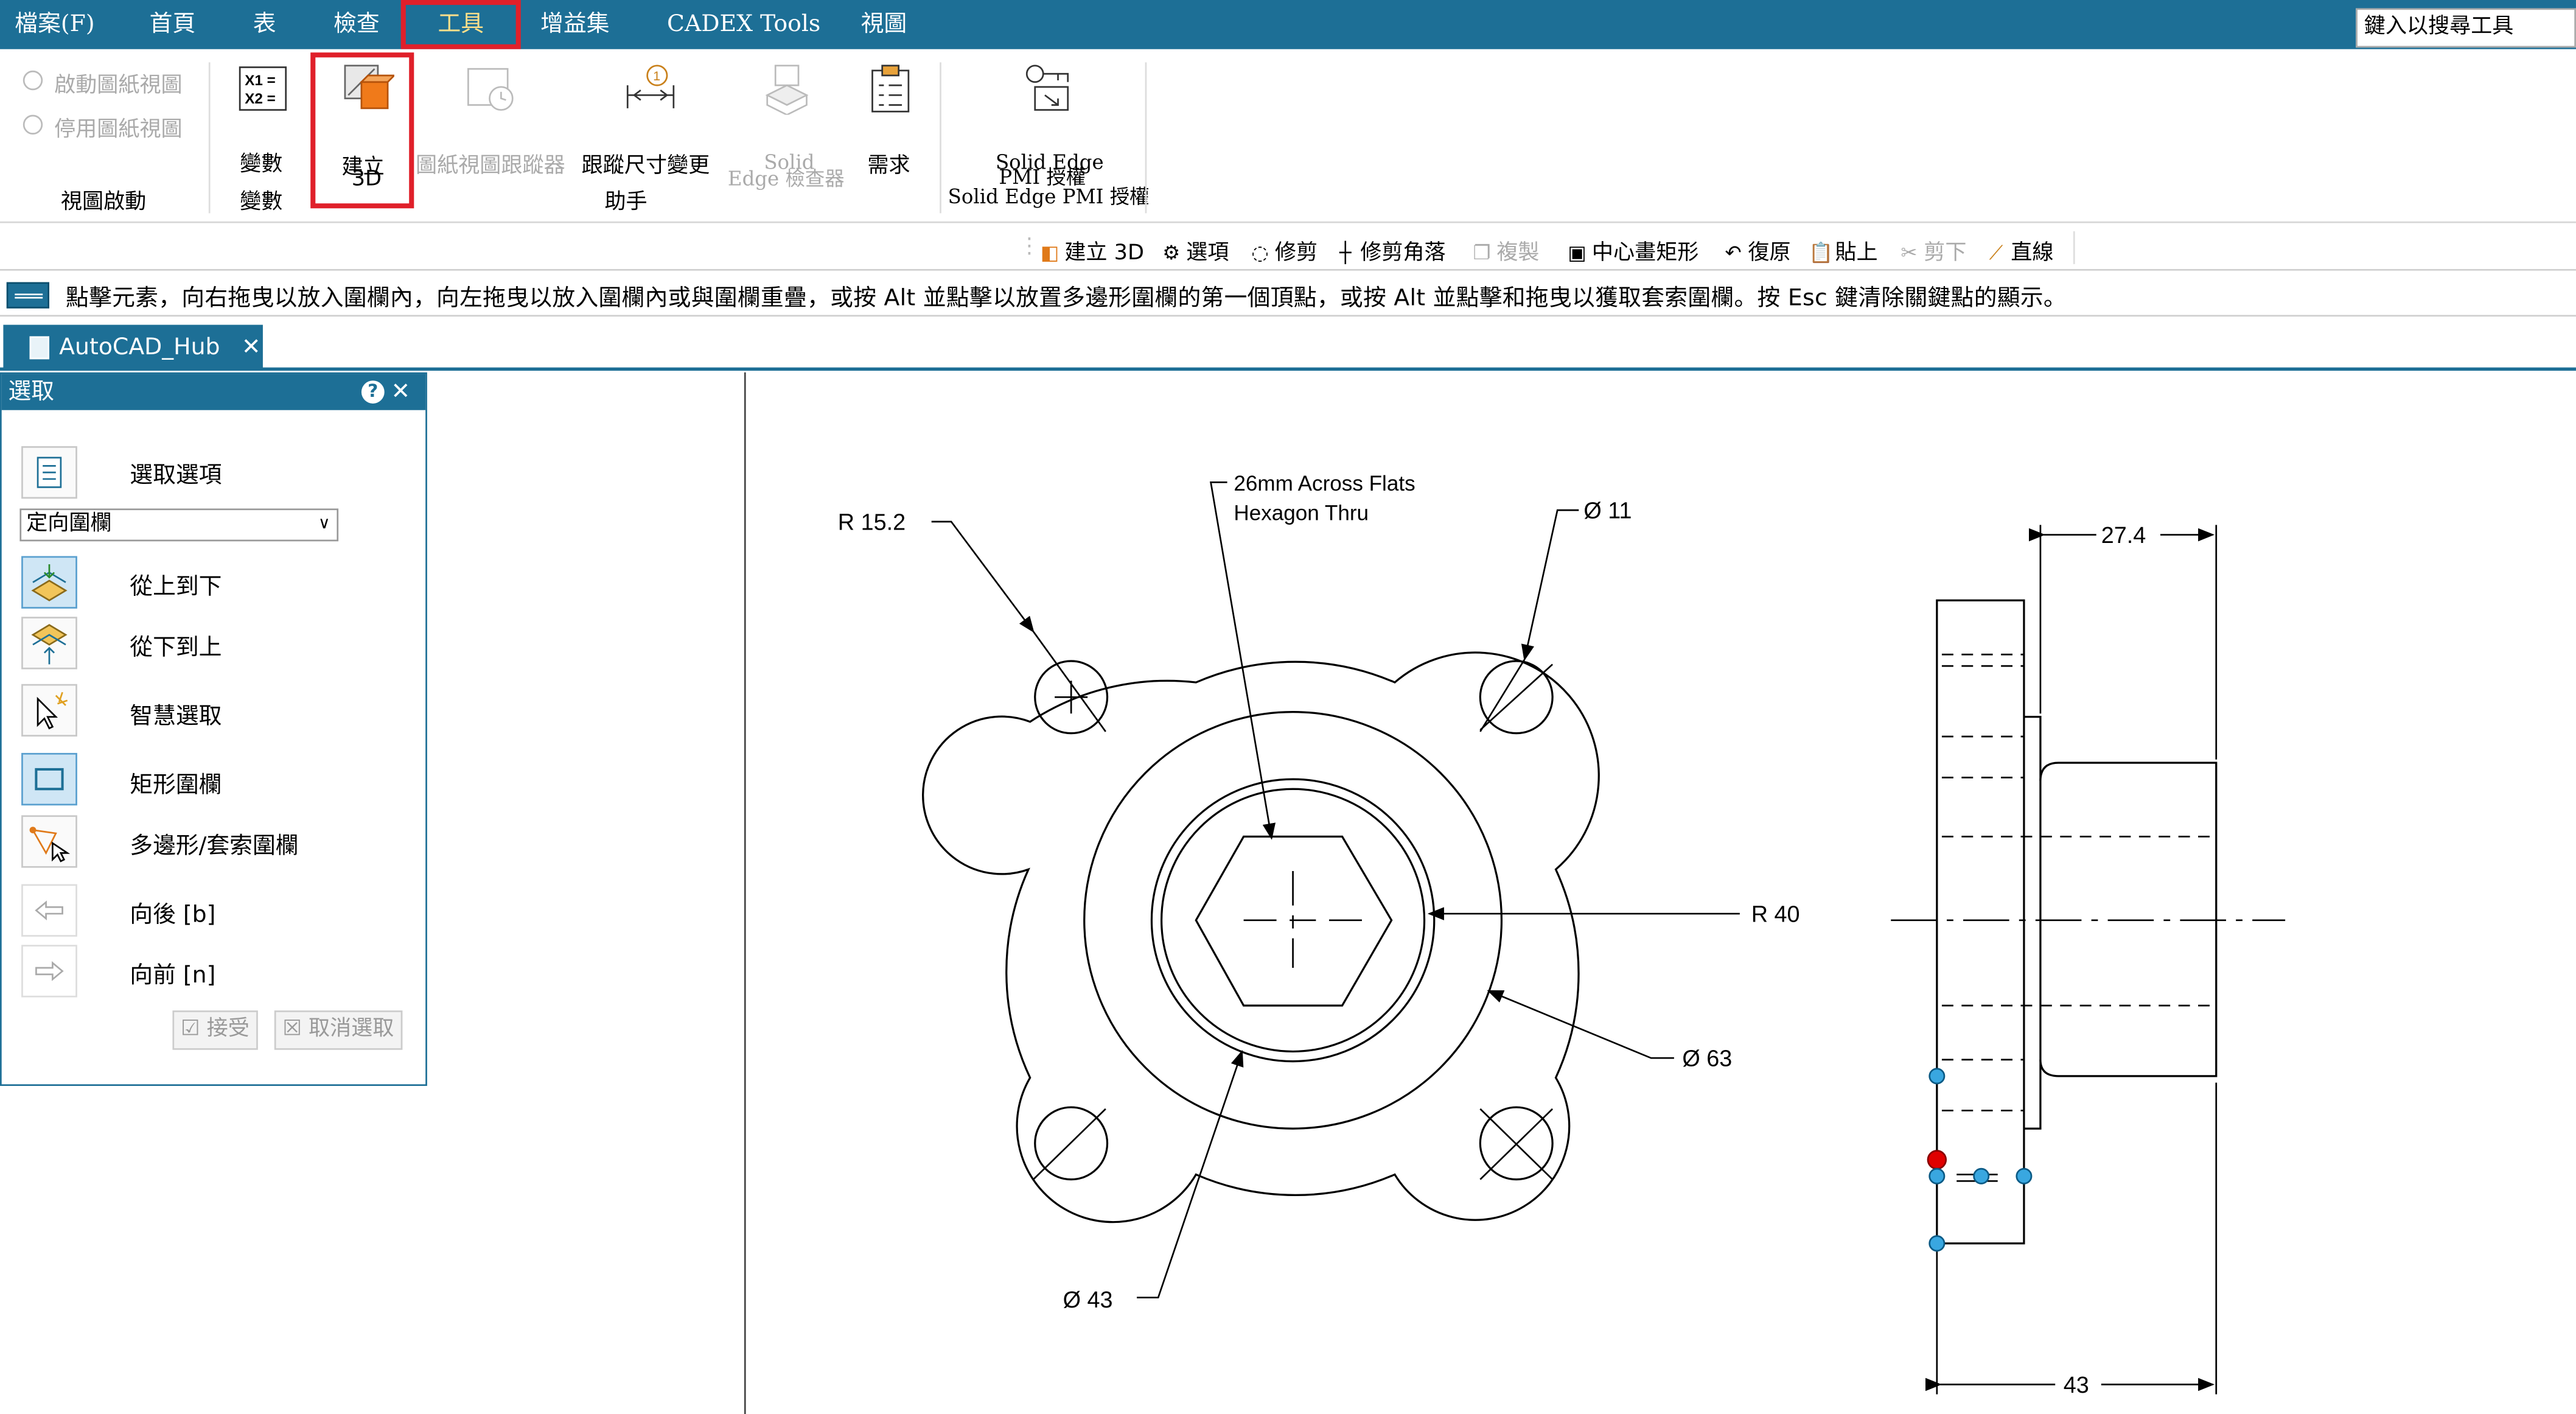  What do you see at coordinates (872, 522) in the screenshot?
I see `dim-r15-2-text: R 15.2` at bounding box center [872, 522].